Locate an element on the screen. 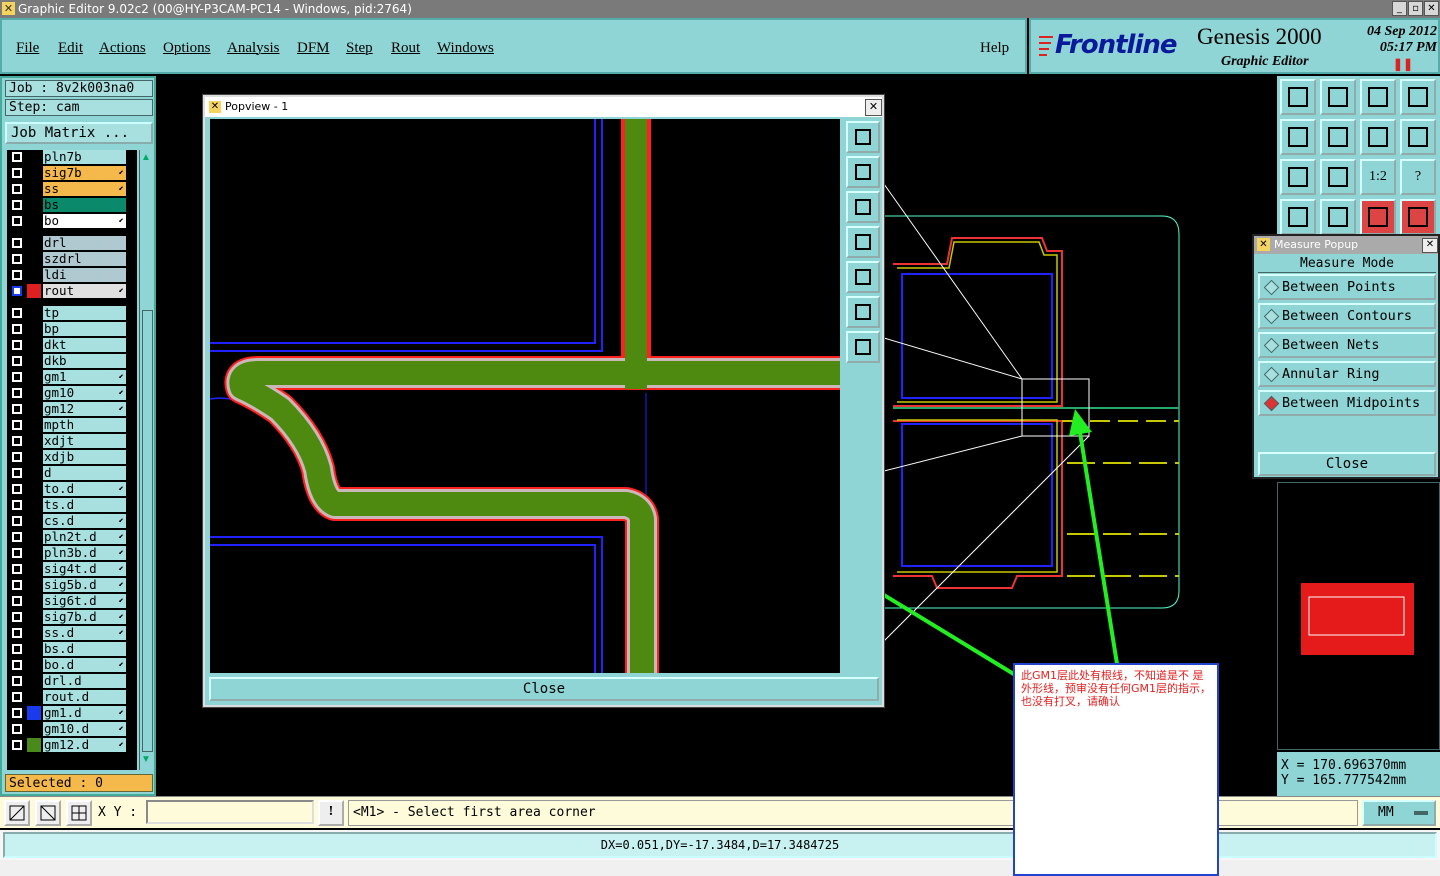 The width and height of the screenshot is (1440, 876). layer-row-gm1-d: gm1.d ⬋ is located at coordinates (68, 713).